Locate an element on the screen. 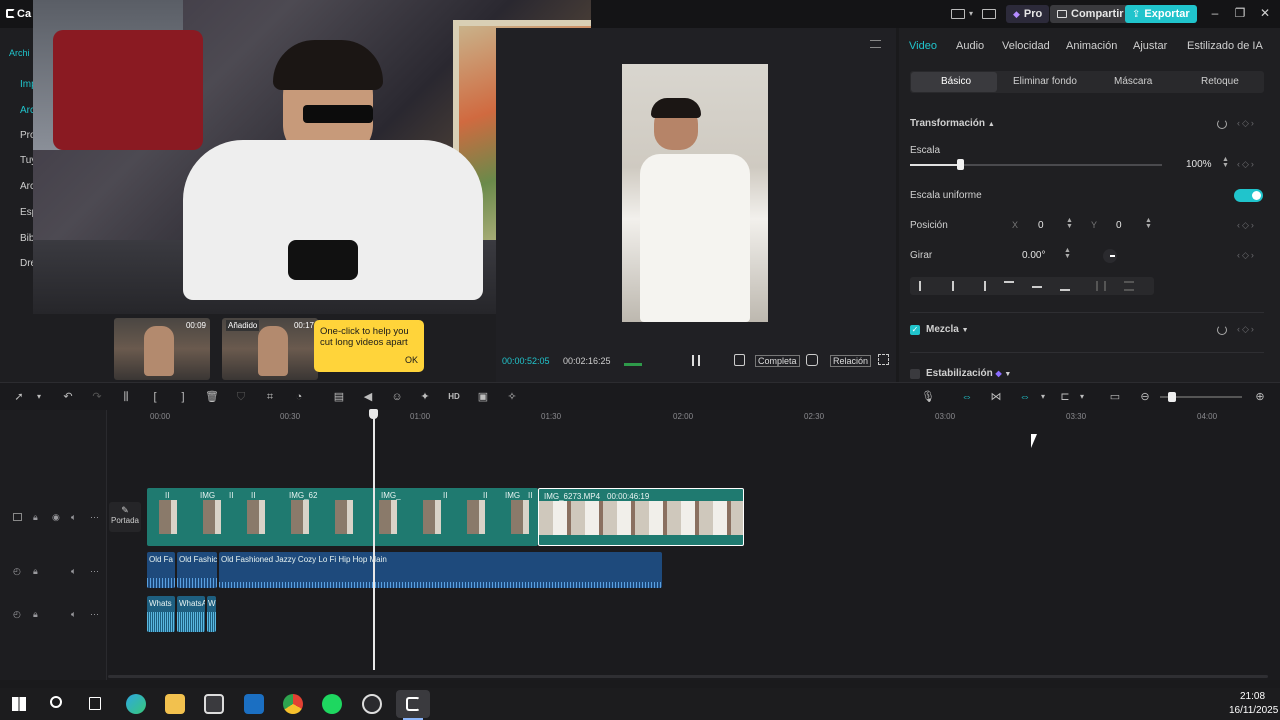  tab-animation: Animación is located at coordinates (1091, 46).